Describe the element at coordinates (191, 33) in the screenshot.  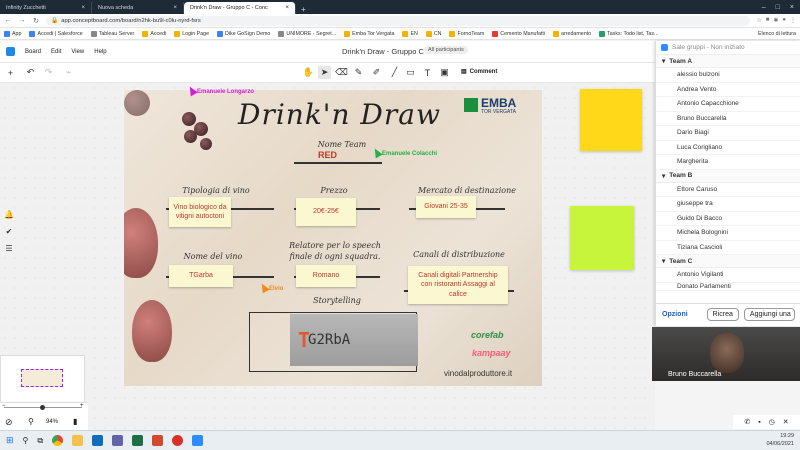
I see `bookmark-item: Login Page` at that location.